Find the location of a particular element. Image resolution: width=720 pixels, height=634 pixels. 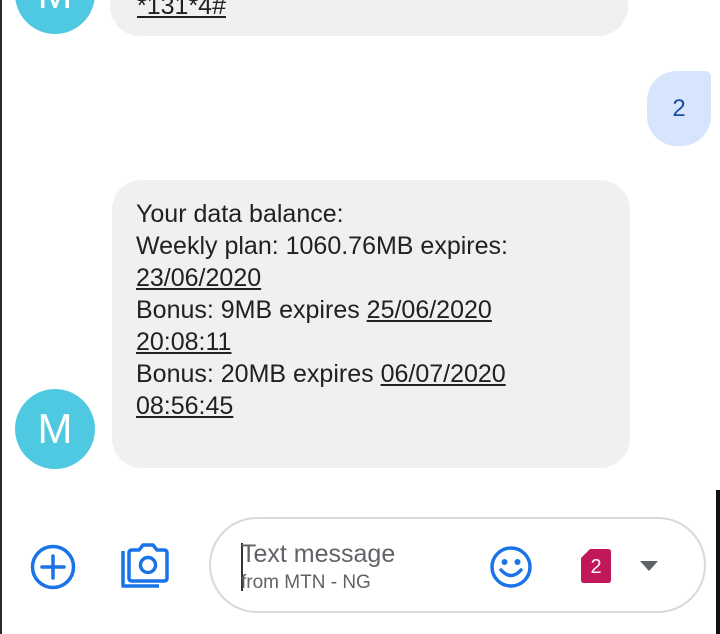

add-attachment-button is located at coordinates (53, 567).